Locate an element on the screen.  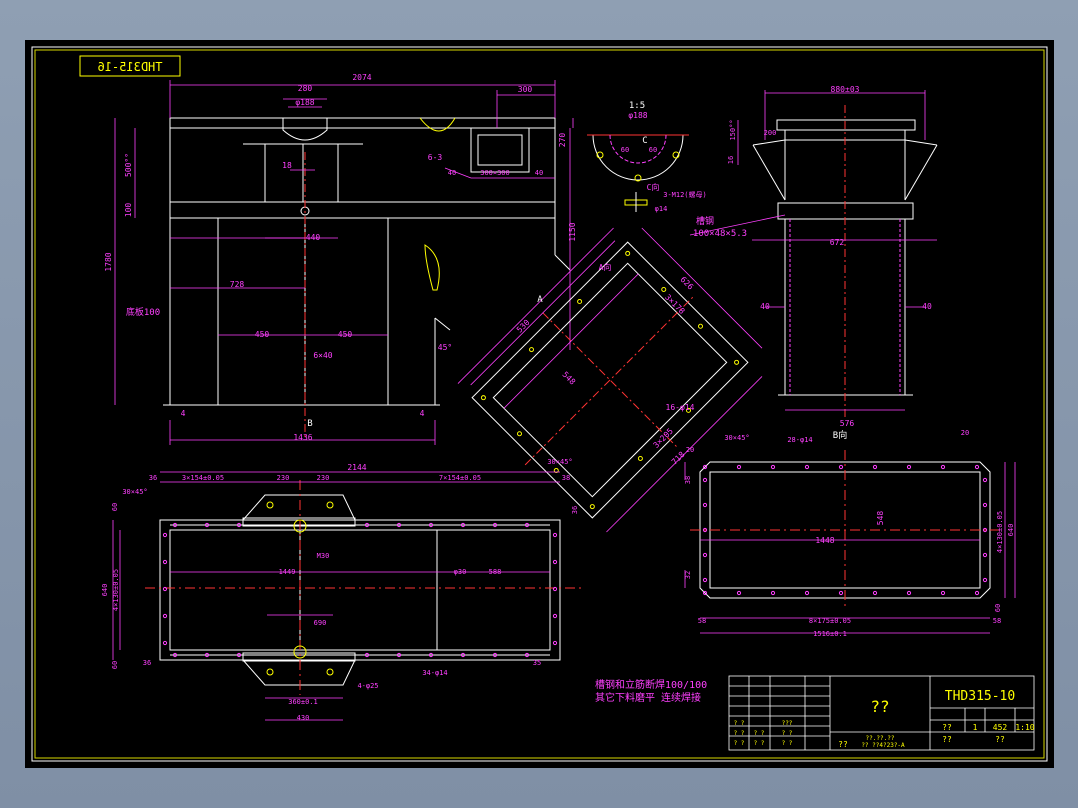
plan-chamfer-tr: 30×45° is located at coordinates (559, 462).